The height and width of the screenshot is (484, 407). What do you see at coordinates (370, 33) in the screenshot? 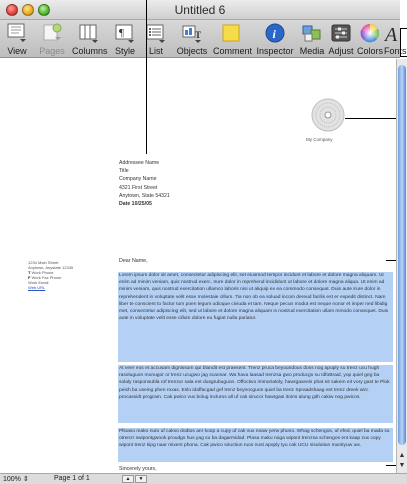
I see `colors-icon` at bounding box center [370, 33].